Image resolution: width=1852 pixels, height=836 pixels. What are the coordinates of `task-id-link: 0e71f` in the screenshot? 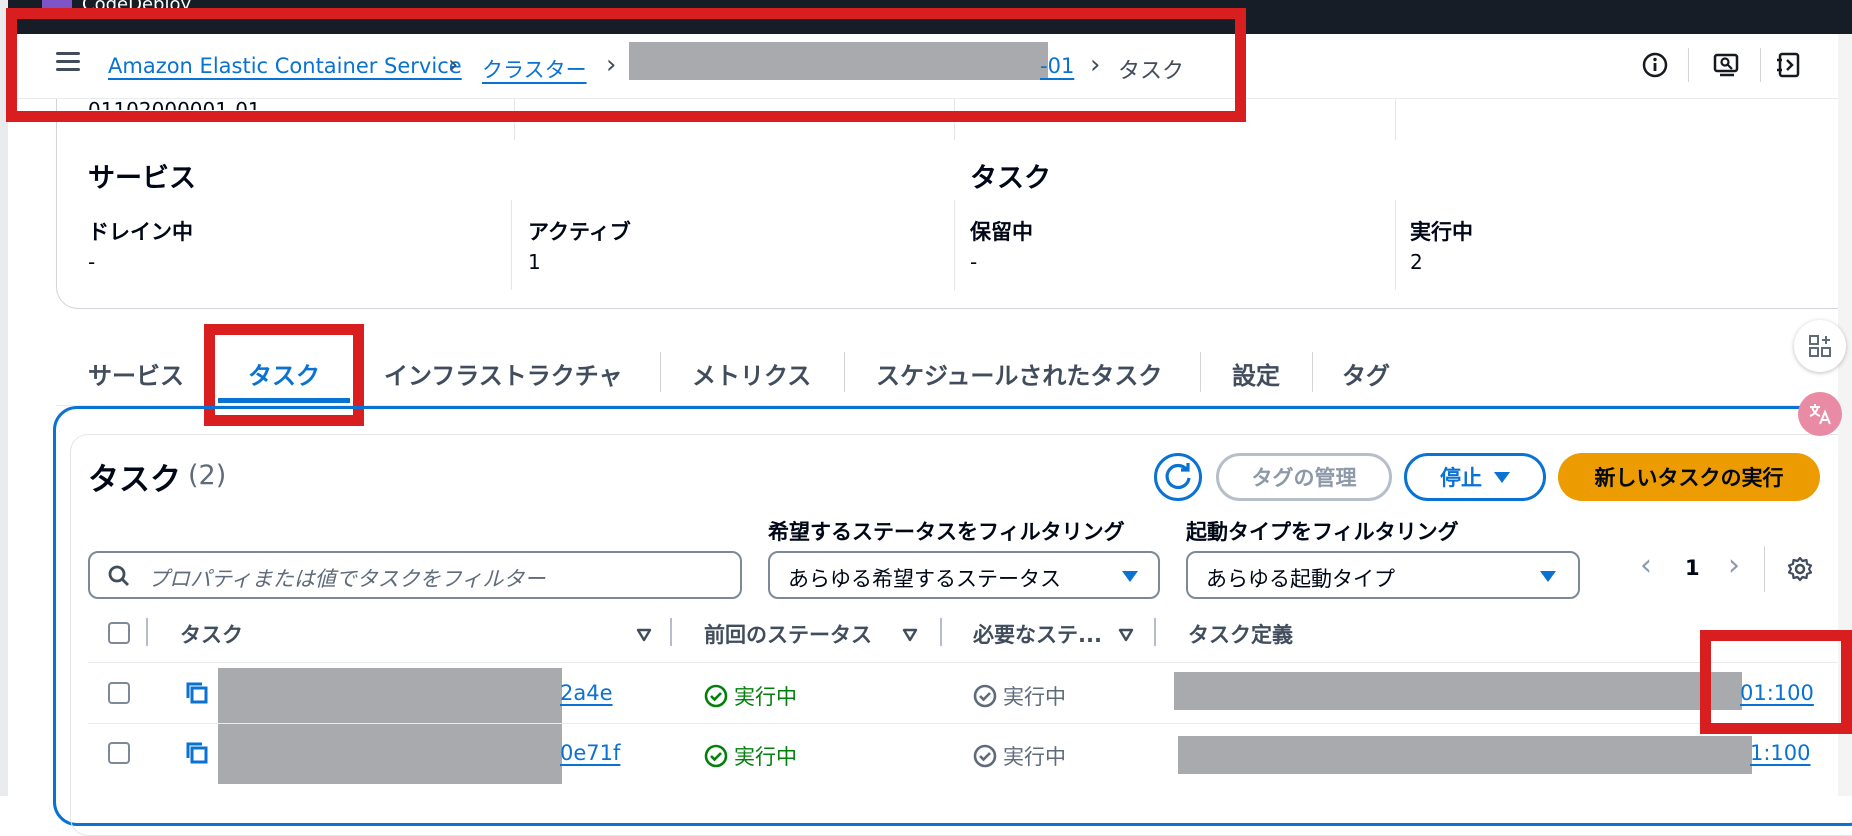 It's located at (590, 753).